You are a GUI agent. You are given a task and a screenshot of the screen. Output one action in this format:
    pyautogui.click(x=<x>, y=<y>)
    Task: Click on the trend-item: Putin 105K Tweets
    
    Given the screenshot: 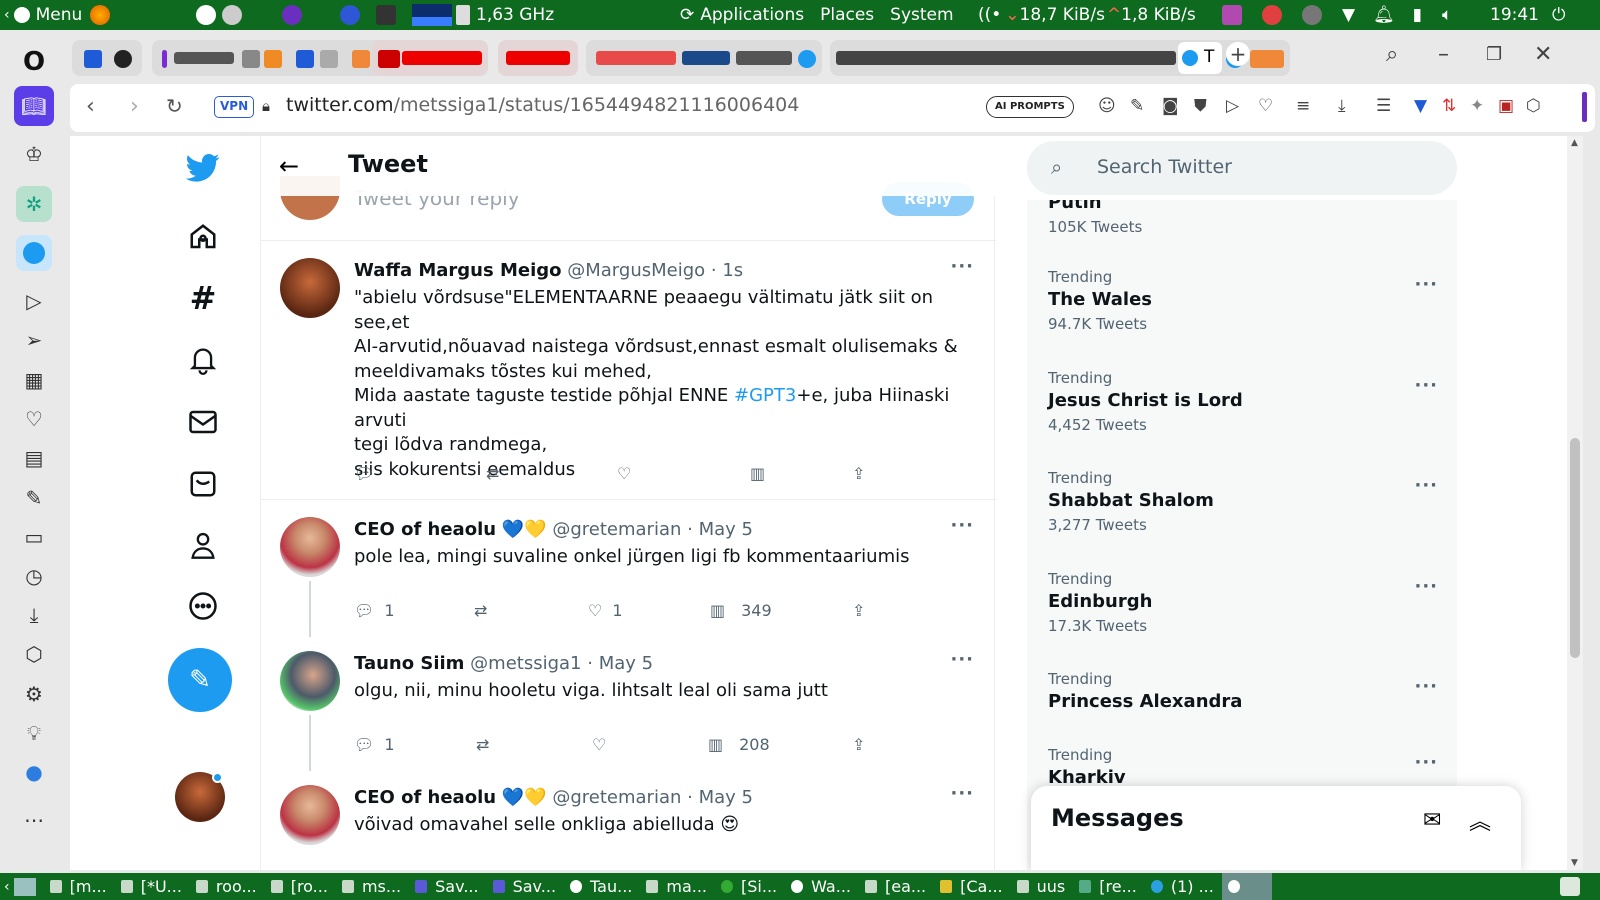 What is the action you would take?
    pyautogui.click(x=1248, y=218)
    